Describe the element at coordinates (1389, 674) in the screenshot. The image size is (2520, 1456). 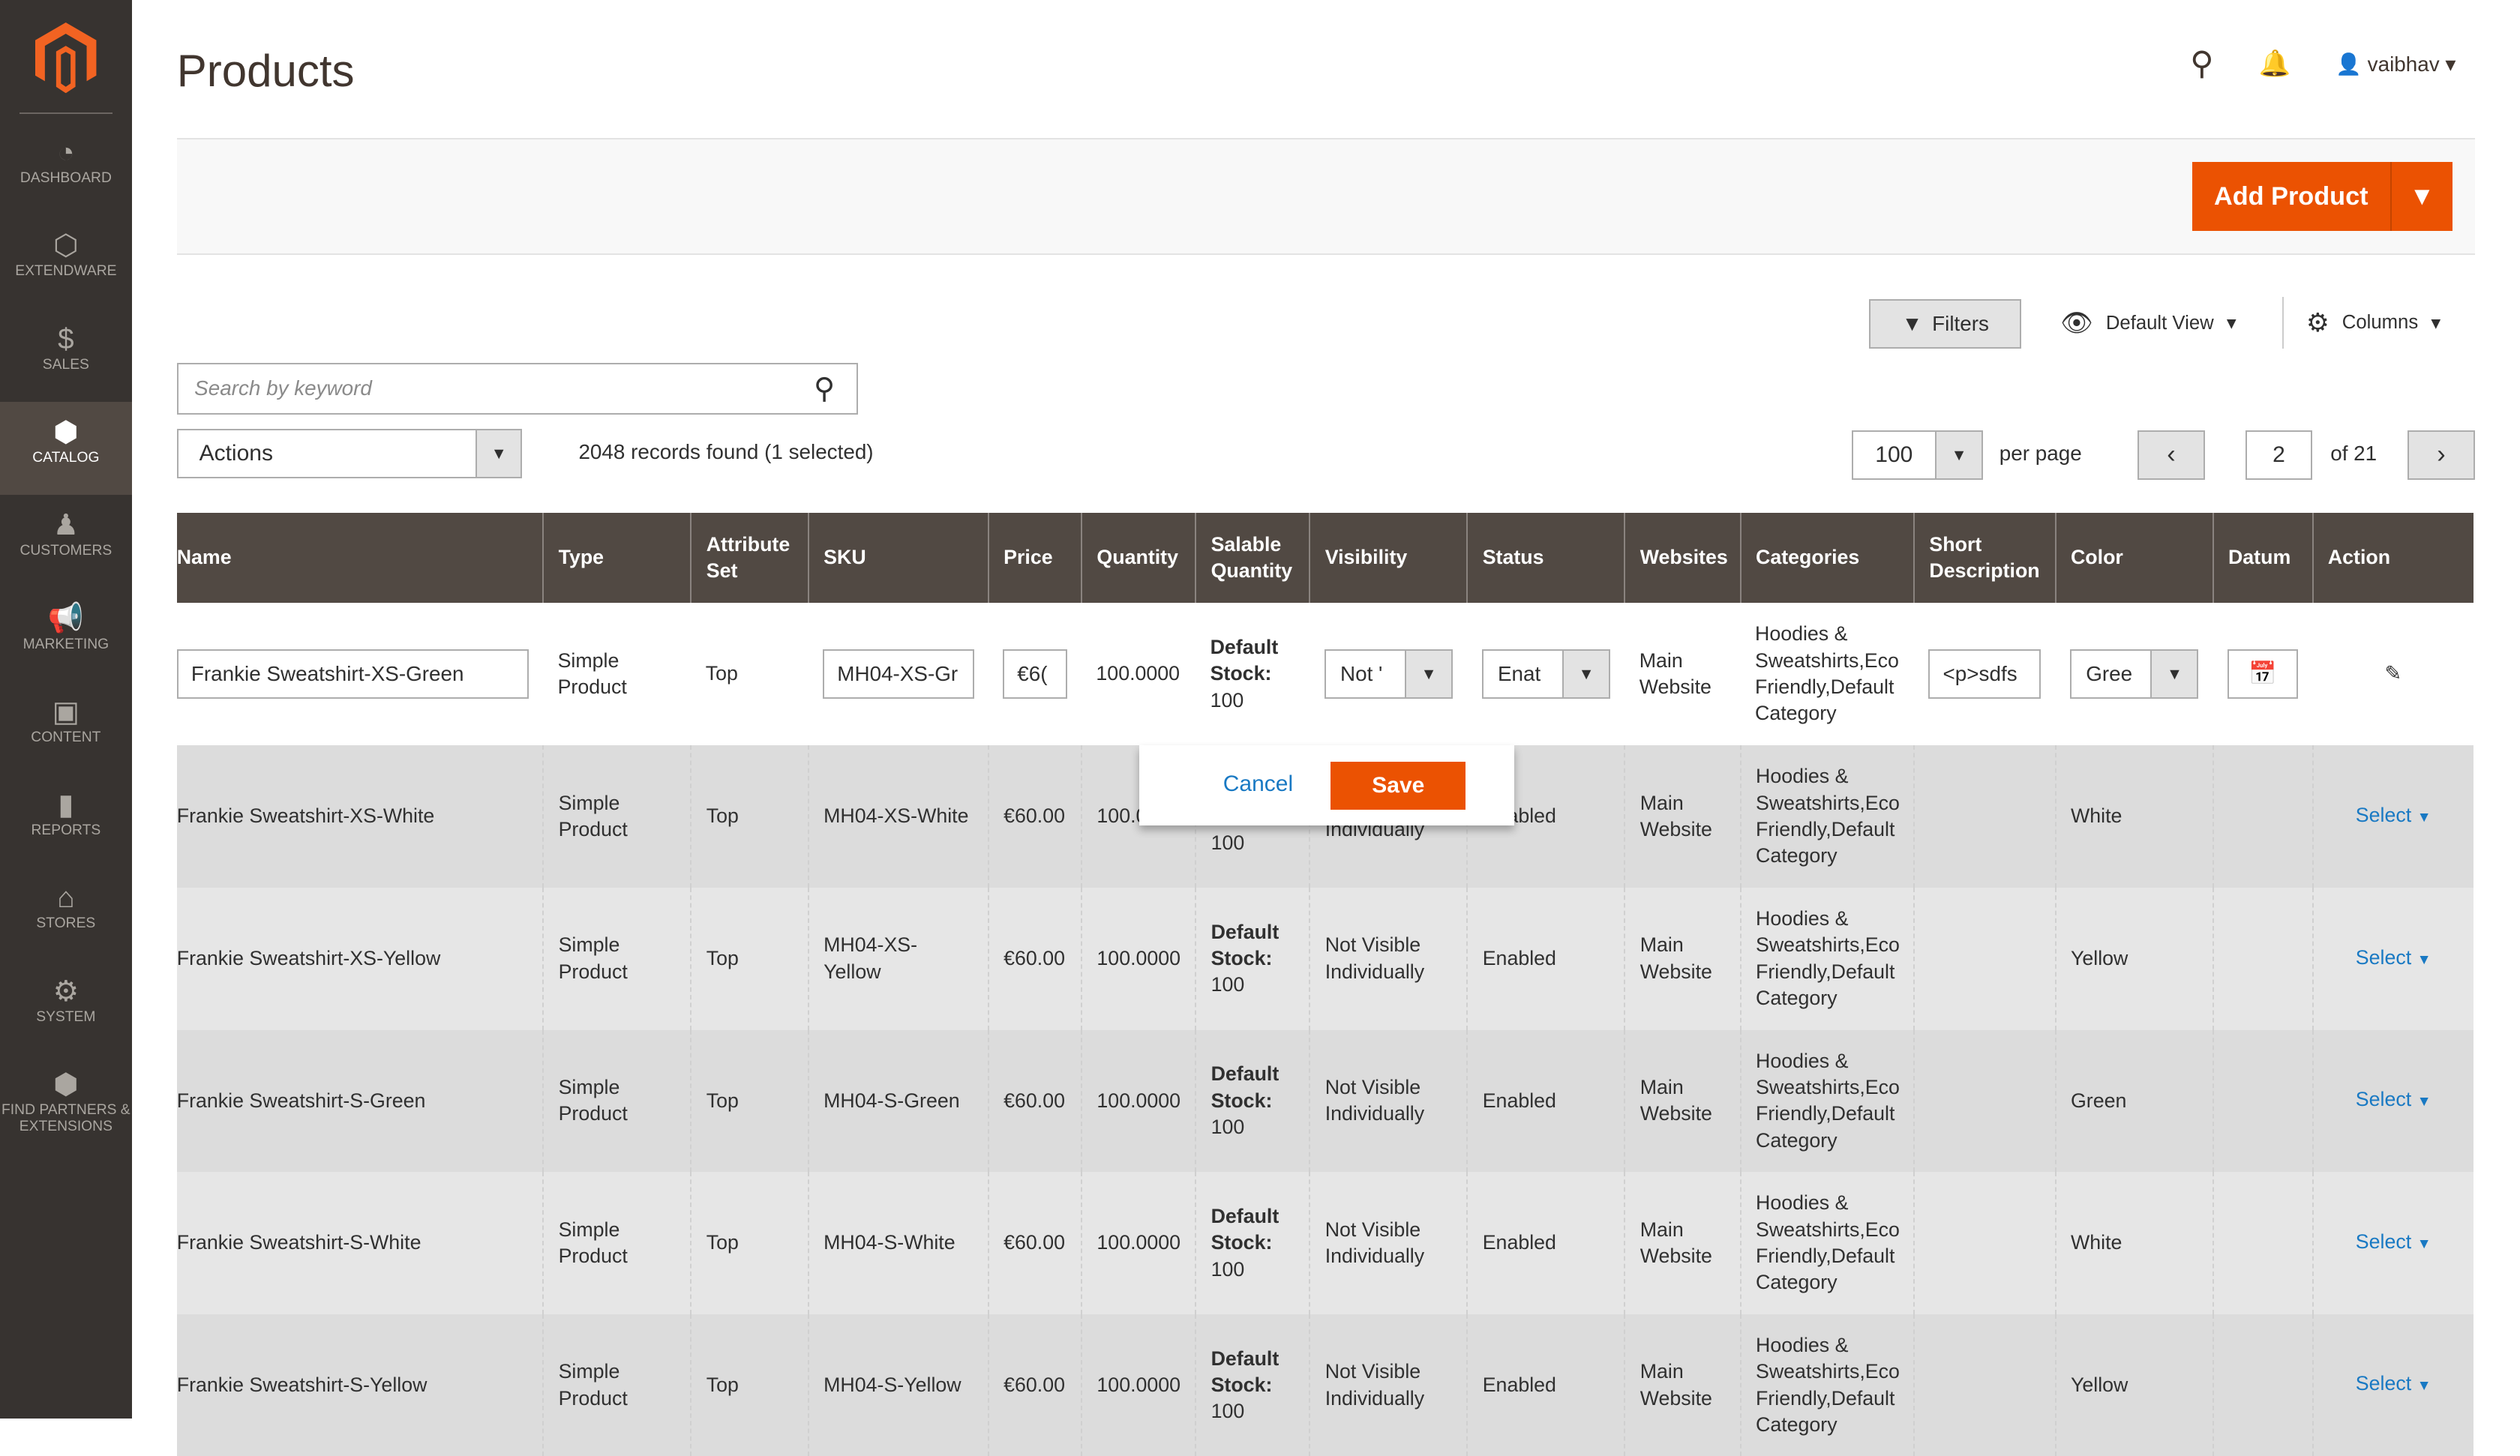
I see `visibility-select: Not ' ▼` at that location.